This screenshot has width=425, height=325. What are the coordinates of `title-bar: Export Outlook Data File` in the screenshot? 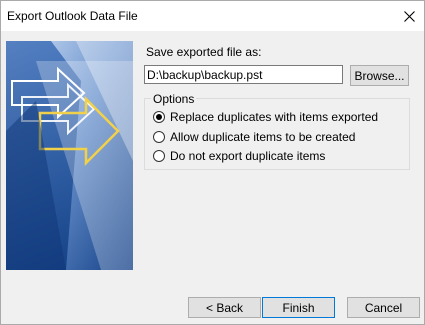 It's located at (212, 16).